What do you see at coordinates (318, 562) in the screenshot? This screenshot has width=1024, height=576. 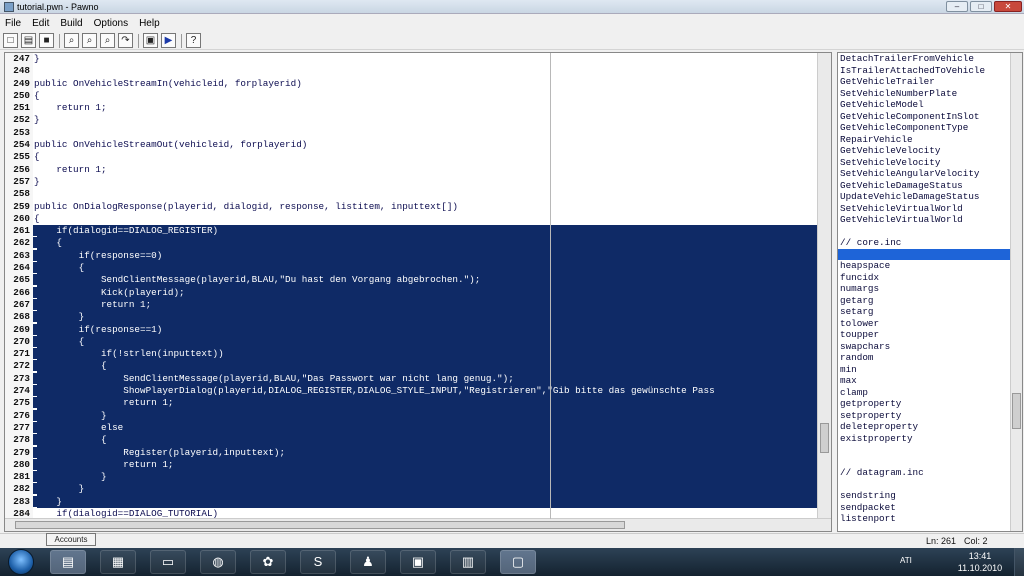 I see `skype-taskbar-icon: S` at bounding box center [318, 562].